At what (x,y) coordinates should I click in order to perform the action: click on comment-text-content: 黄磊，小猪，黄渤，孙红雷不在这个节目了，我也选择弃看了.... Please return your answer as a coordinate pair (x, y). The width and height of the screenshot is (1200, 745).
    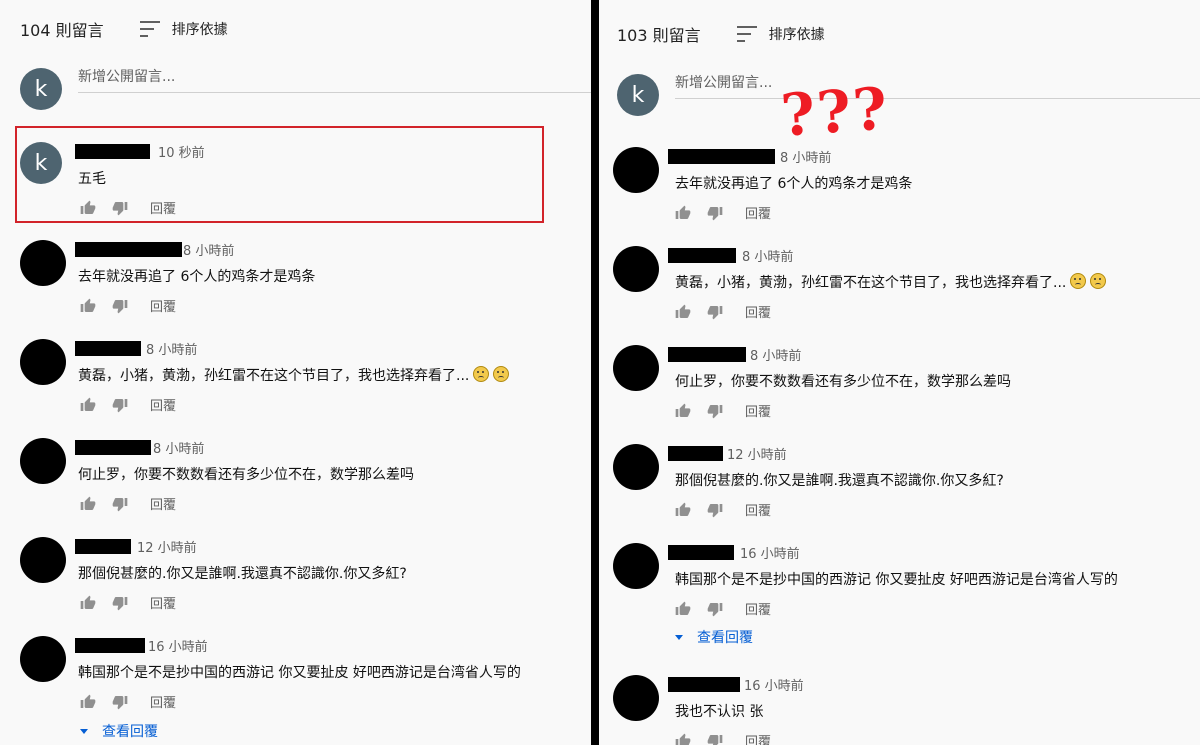
    Looking at the image, I should click on (871, 283).